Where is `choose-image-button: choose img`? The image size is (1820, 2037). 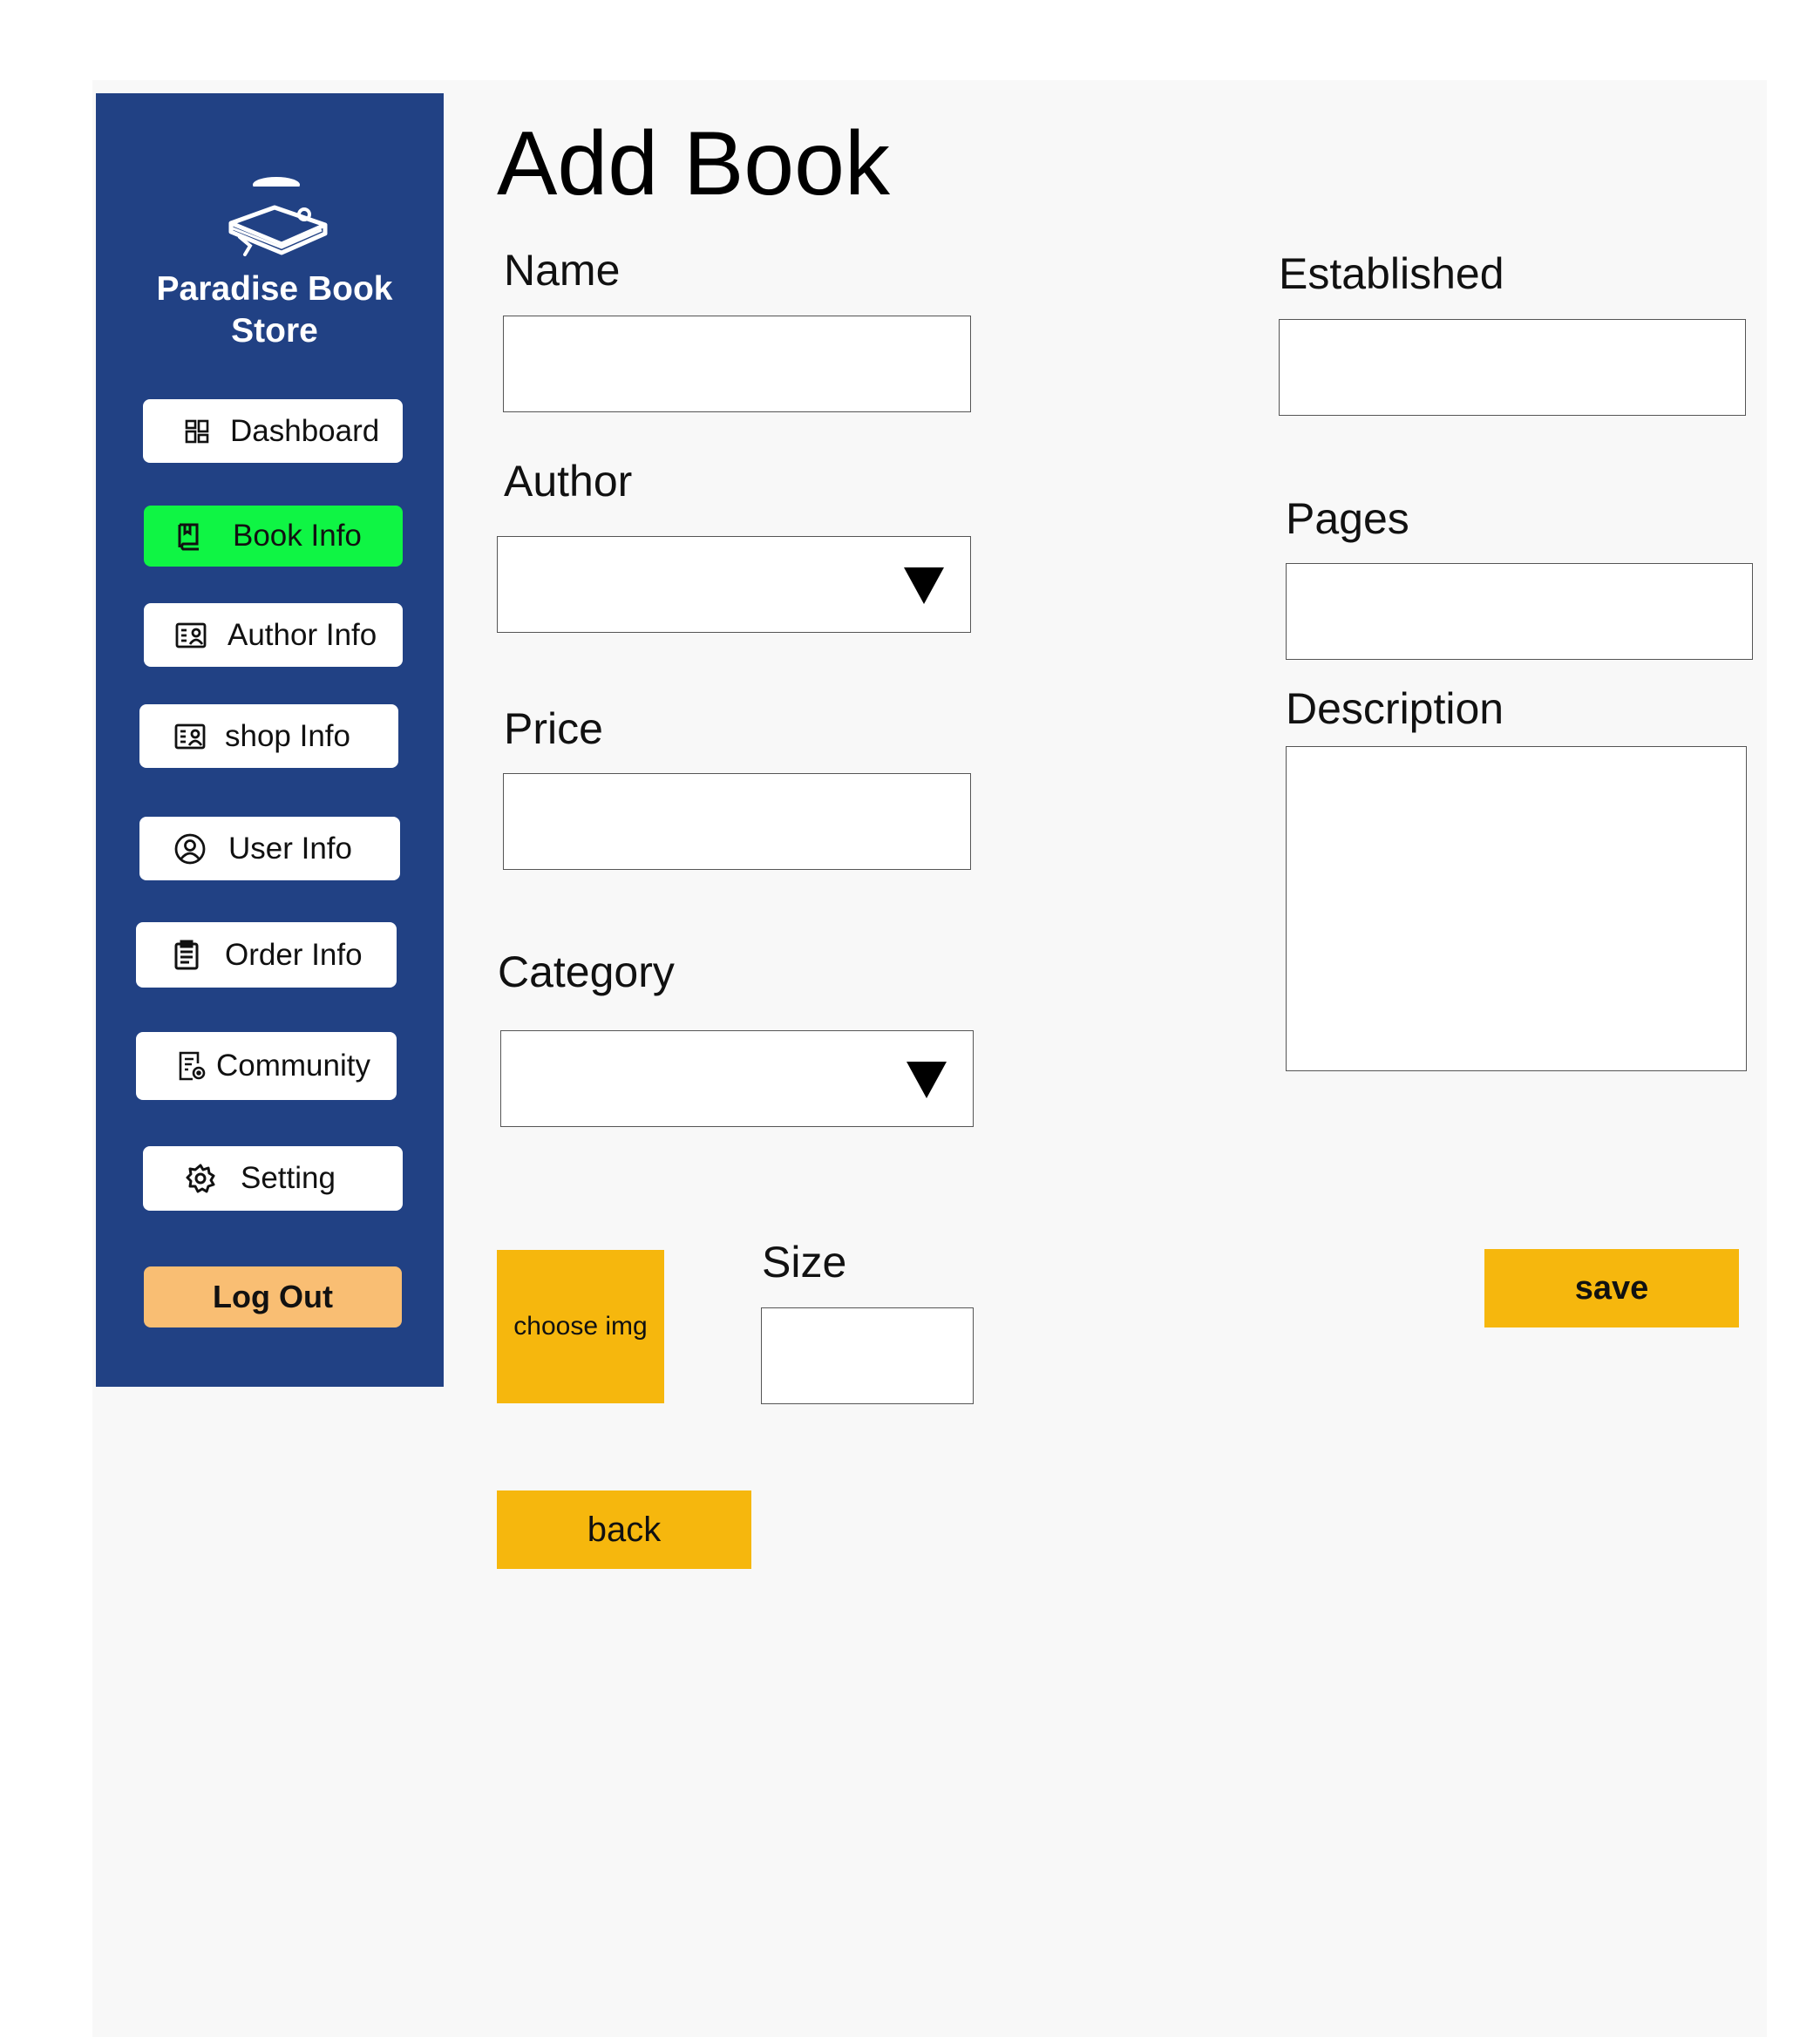
choose-image-button: choose img is located at coordinates (580, 1326).